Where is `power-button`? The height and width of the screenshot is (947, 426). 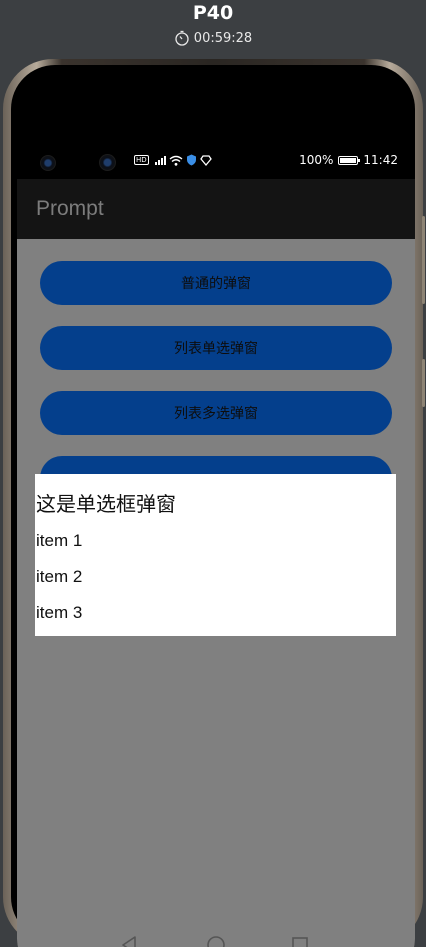 power-button is located at coordinates (423, 383).